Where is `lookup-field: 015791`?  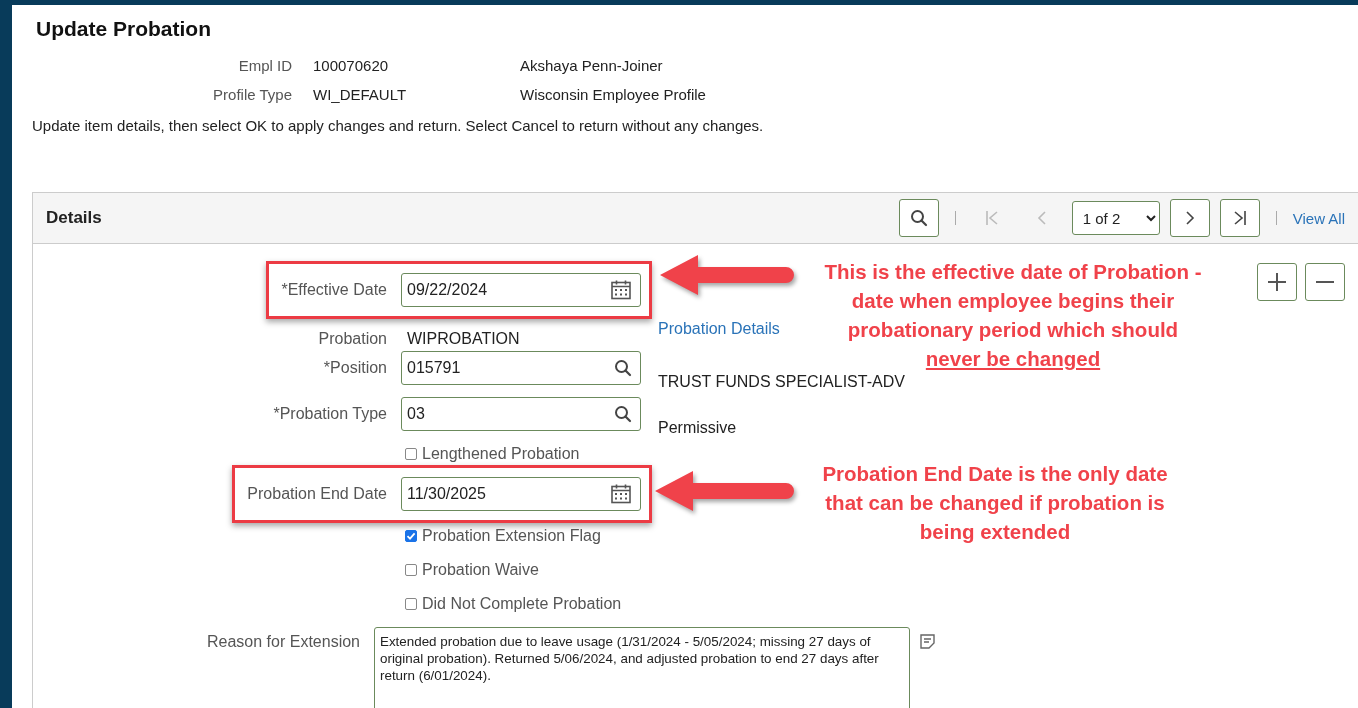
lookup-field: 015791 is located at coordinates (521, 368).